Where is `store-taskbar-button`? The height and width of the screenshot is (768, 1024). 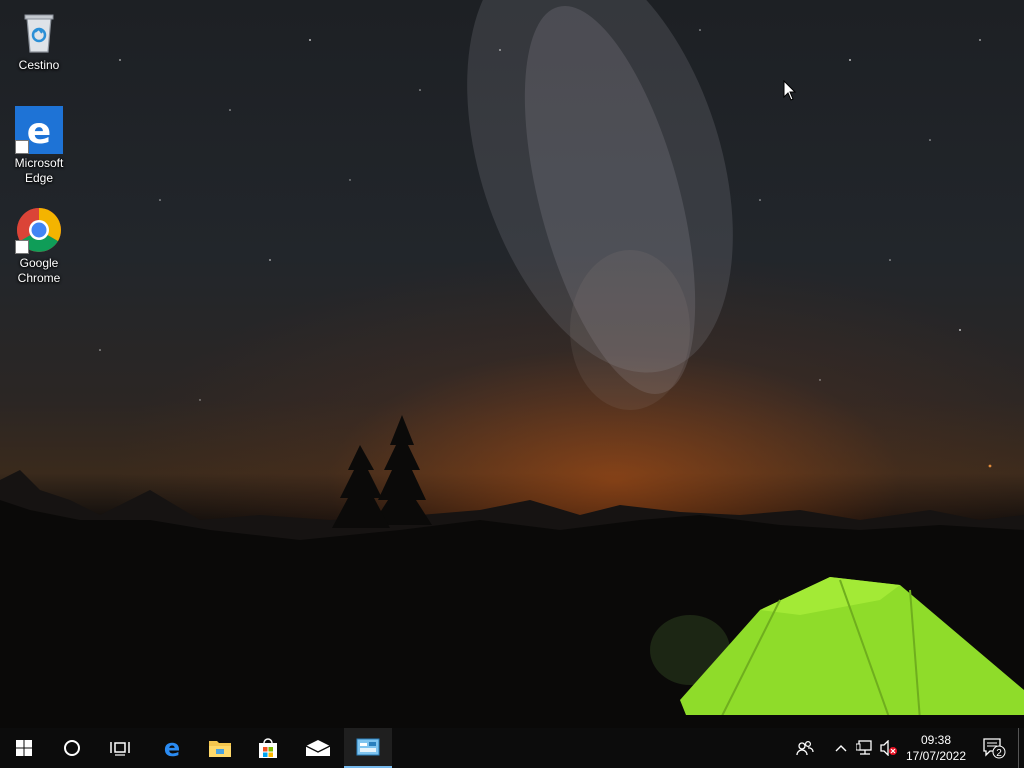 store-taskbar-button is located at coordinates (268, 748).